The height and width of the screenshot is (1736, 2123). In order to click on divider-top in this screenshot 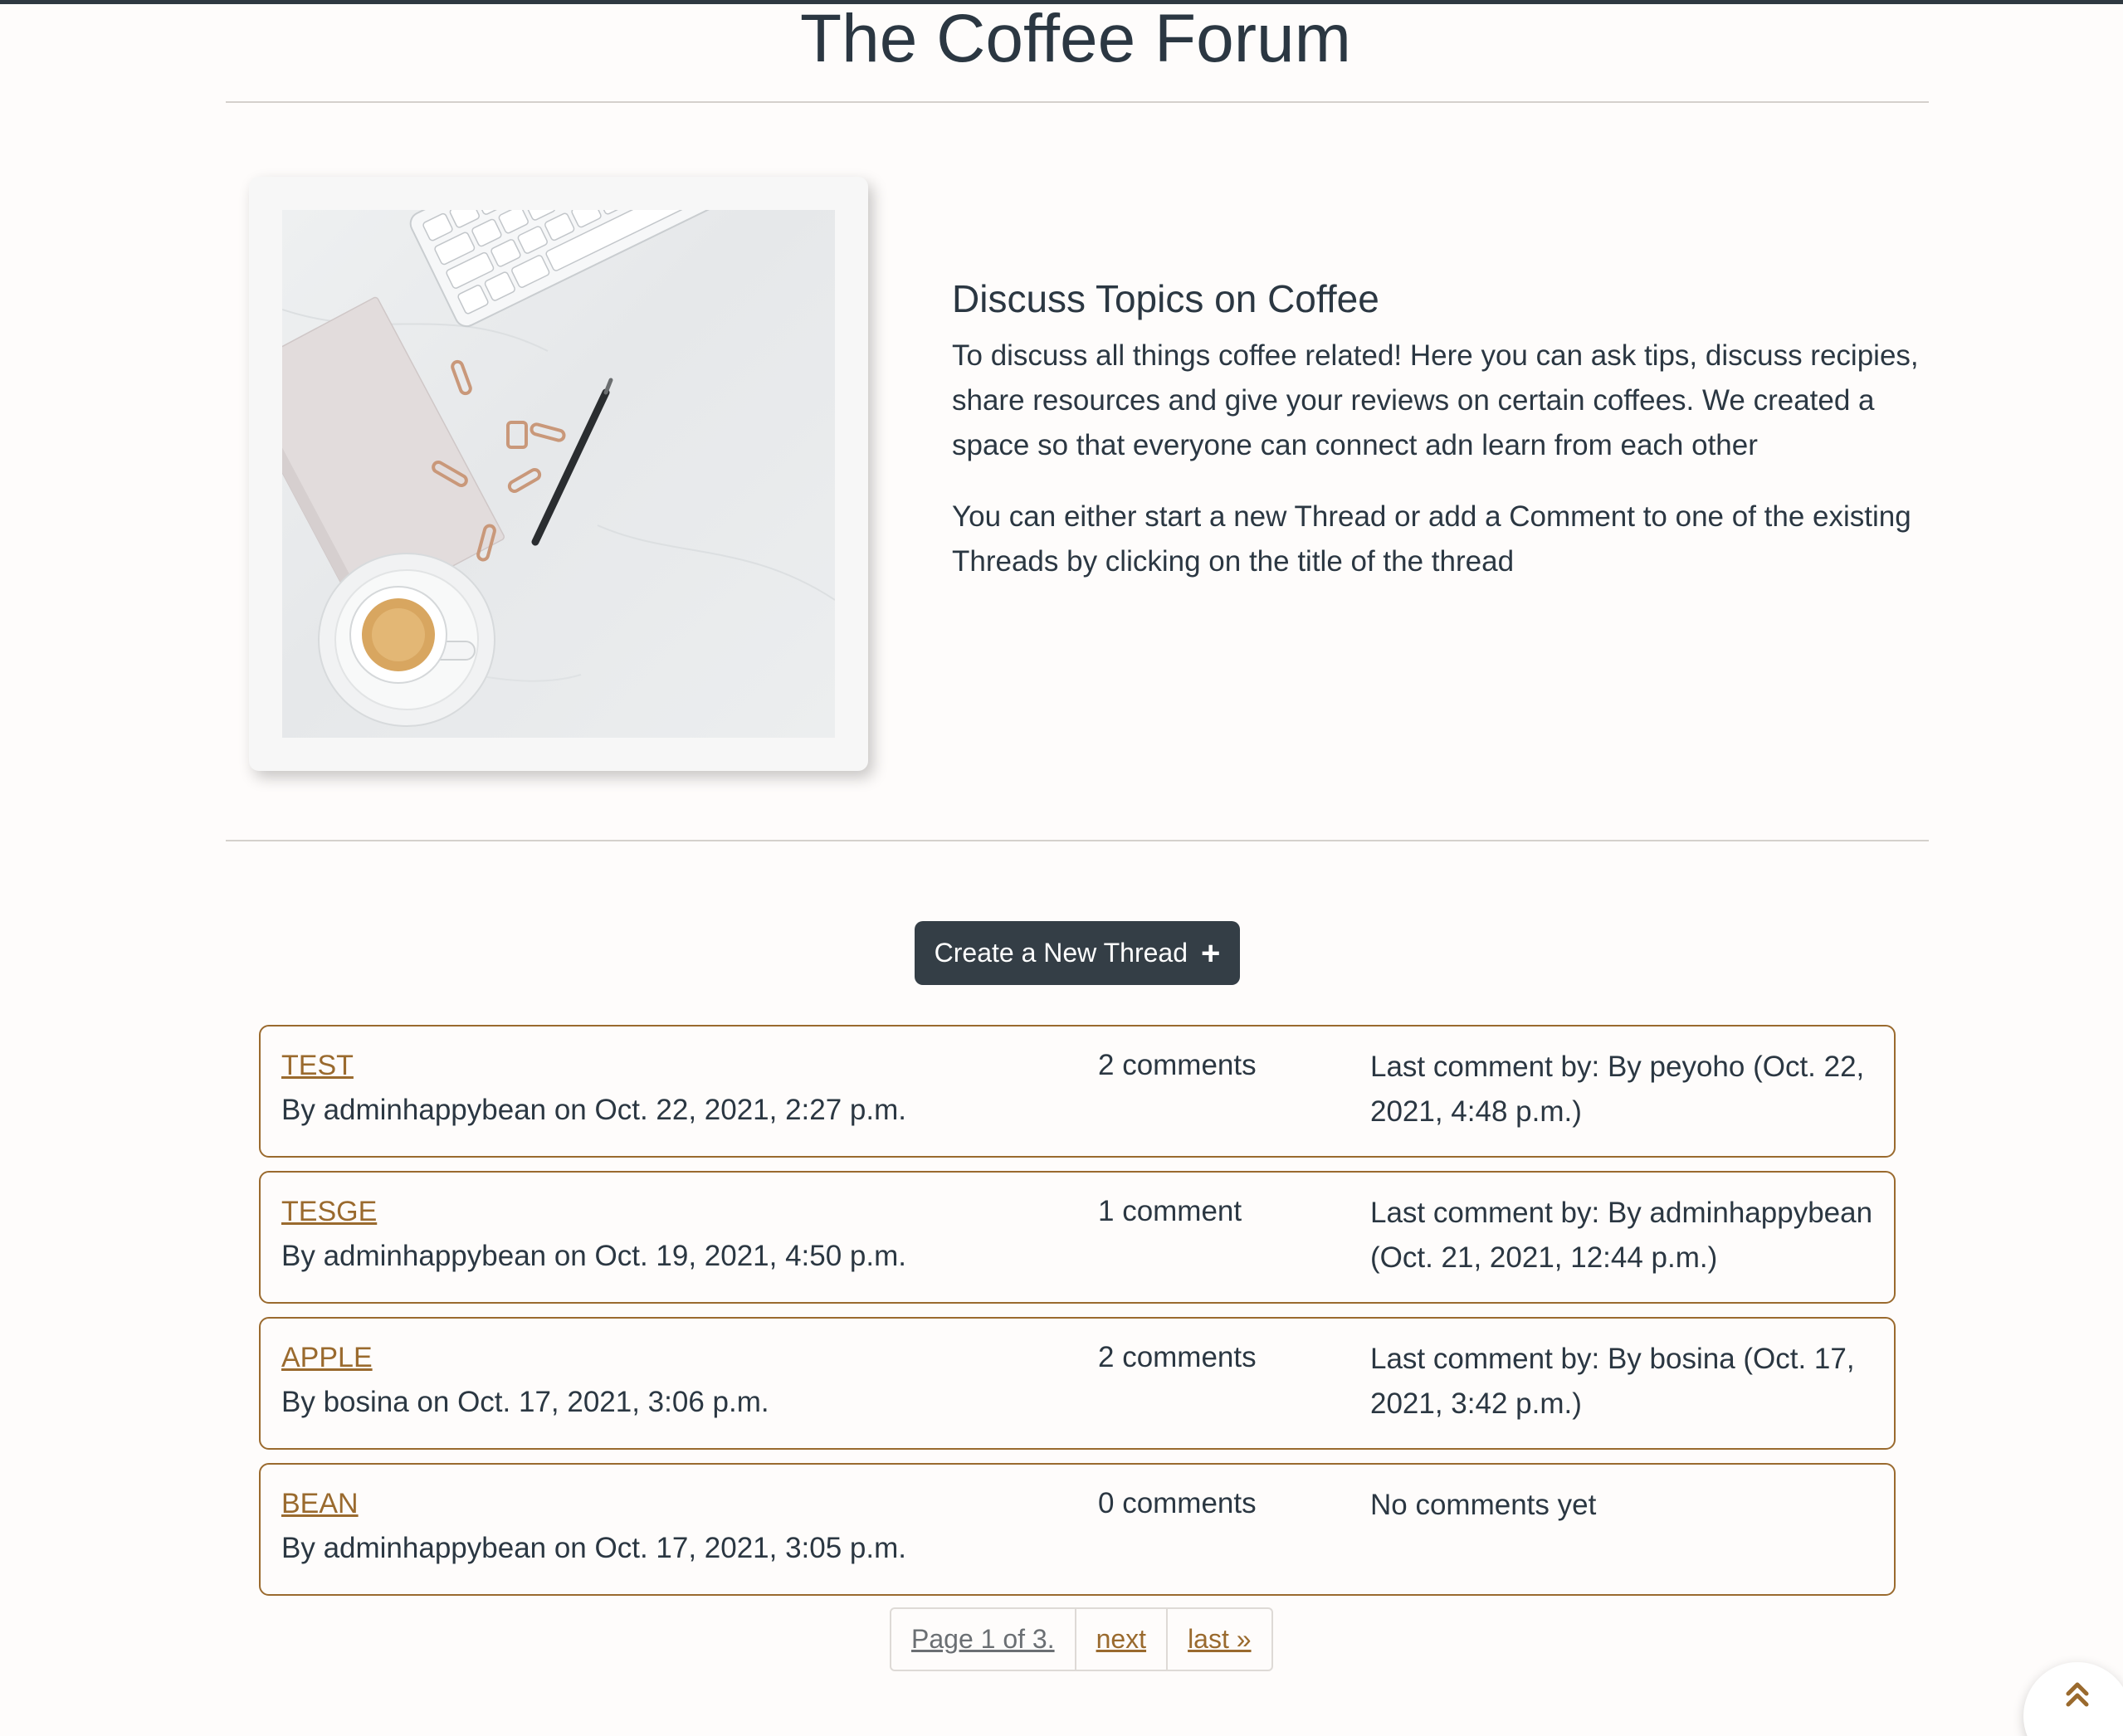, I will do `click(1077, 102)`.